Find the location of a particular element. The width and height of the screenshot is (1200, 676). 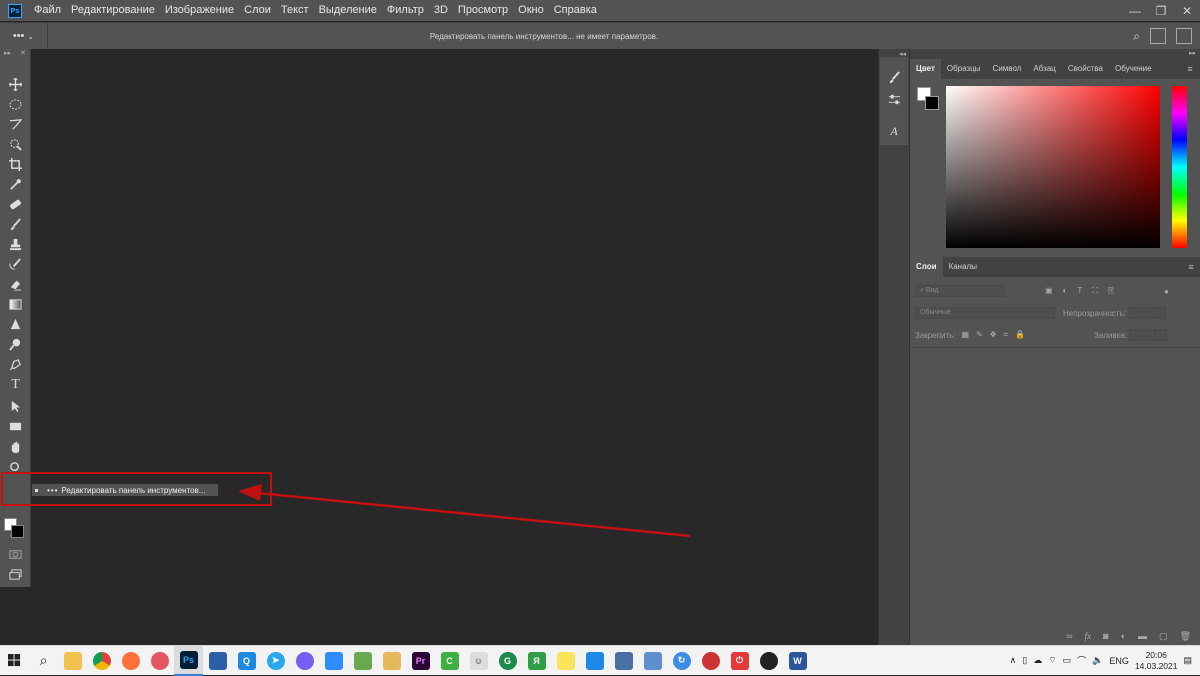

remote-desktop-icon is located at coordinates (652, 661).